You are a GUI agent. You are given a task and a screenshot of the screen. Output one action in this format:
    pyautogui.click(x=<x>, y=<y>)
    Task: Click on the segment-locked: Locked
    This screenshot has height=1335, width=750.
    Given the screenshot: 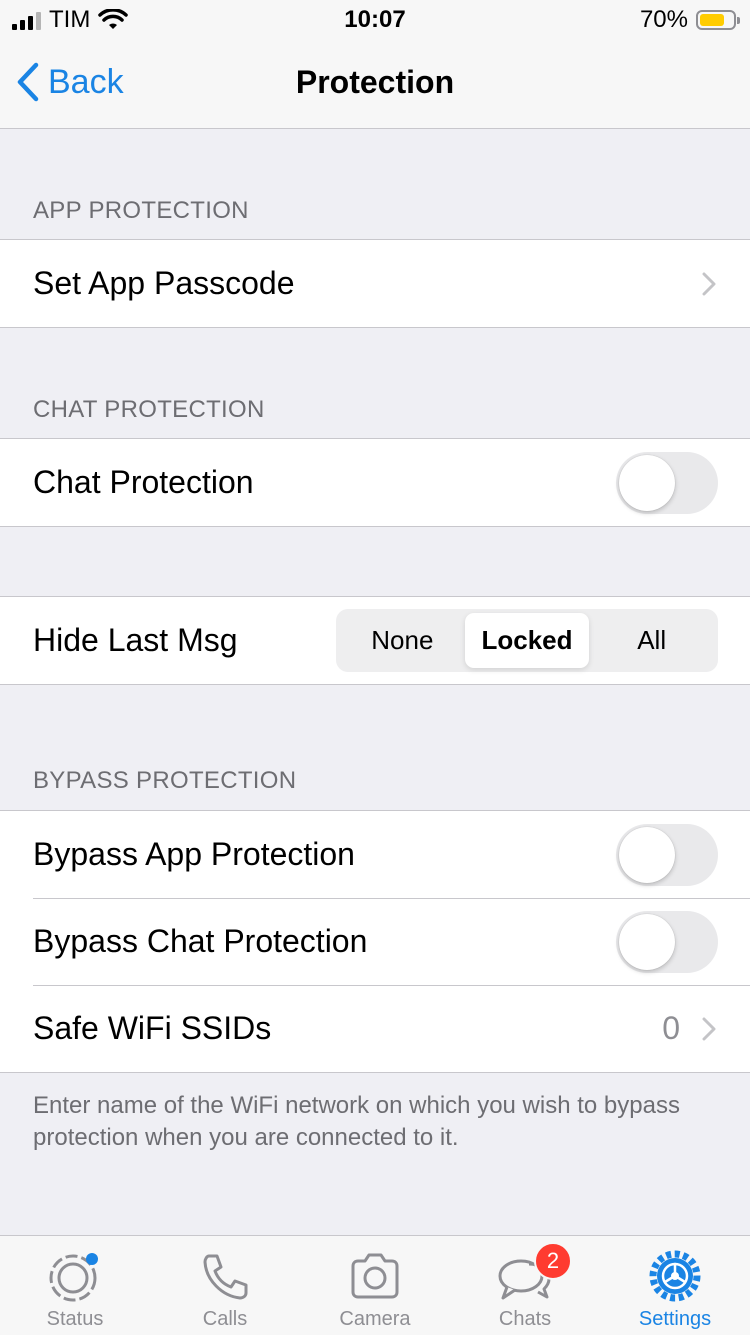 What is the action you would take?
    pyautogui.click(x=527, y=640)
    